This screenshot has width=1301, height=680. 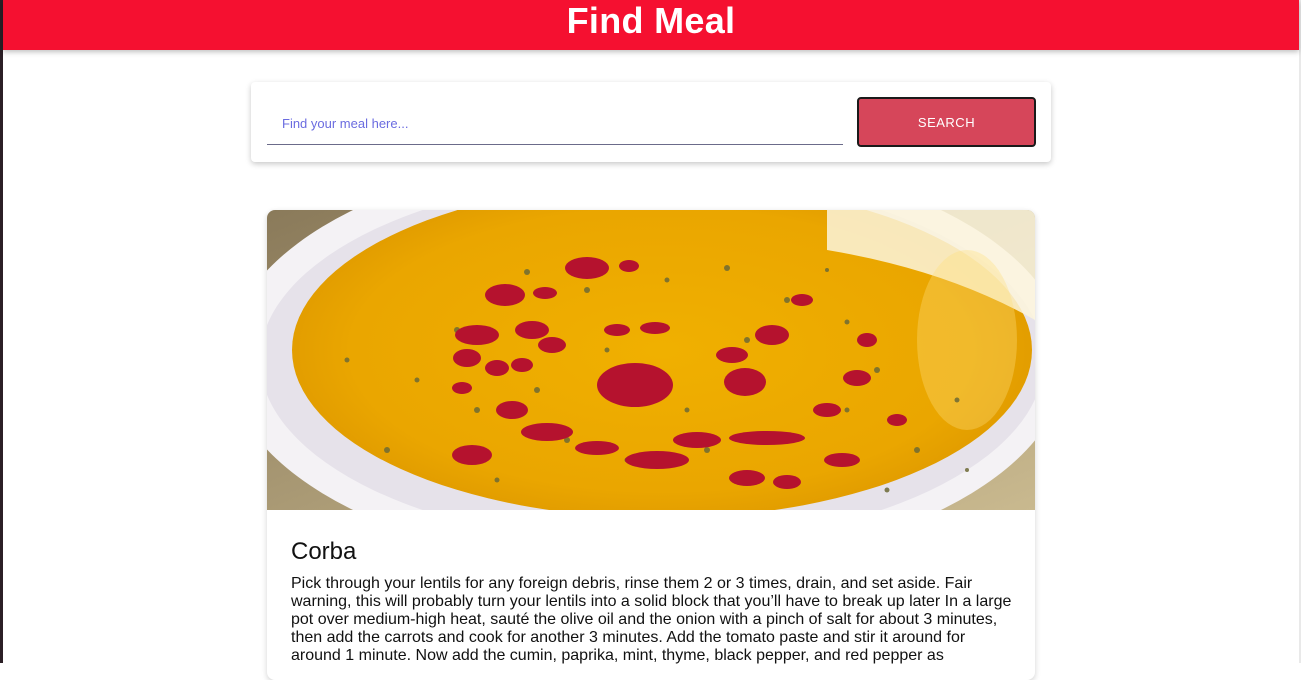 I want to click on search-button: SEARCH, so click(x=946, y=122).